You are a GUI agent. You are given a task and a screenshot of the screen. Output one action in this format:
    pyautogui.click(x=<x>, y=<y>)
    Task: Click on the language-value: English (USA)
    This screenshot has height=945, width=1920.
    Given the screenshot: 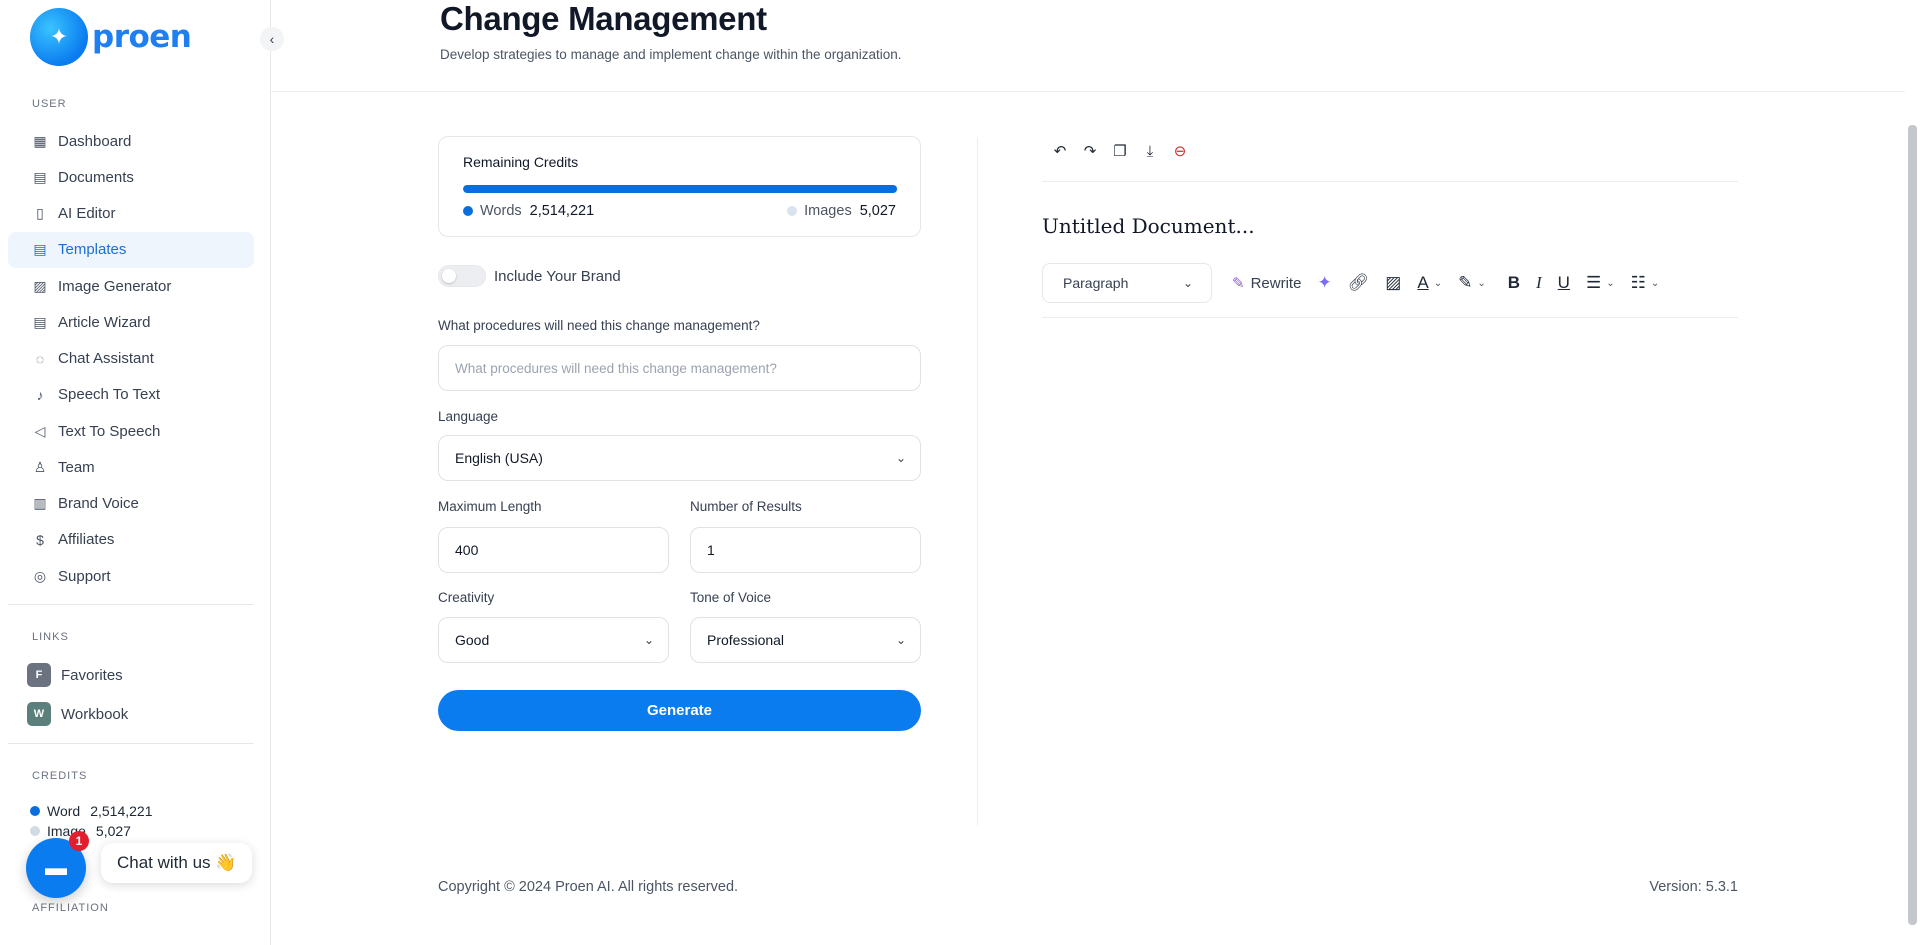 What is the action you would take?
    pyautogui.click(x=499, y=458)
    